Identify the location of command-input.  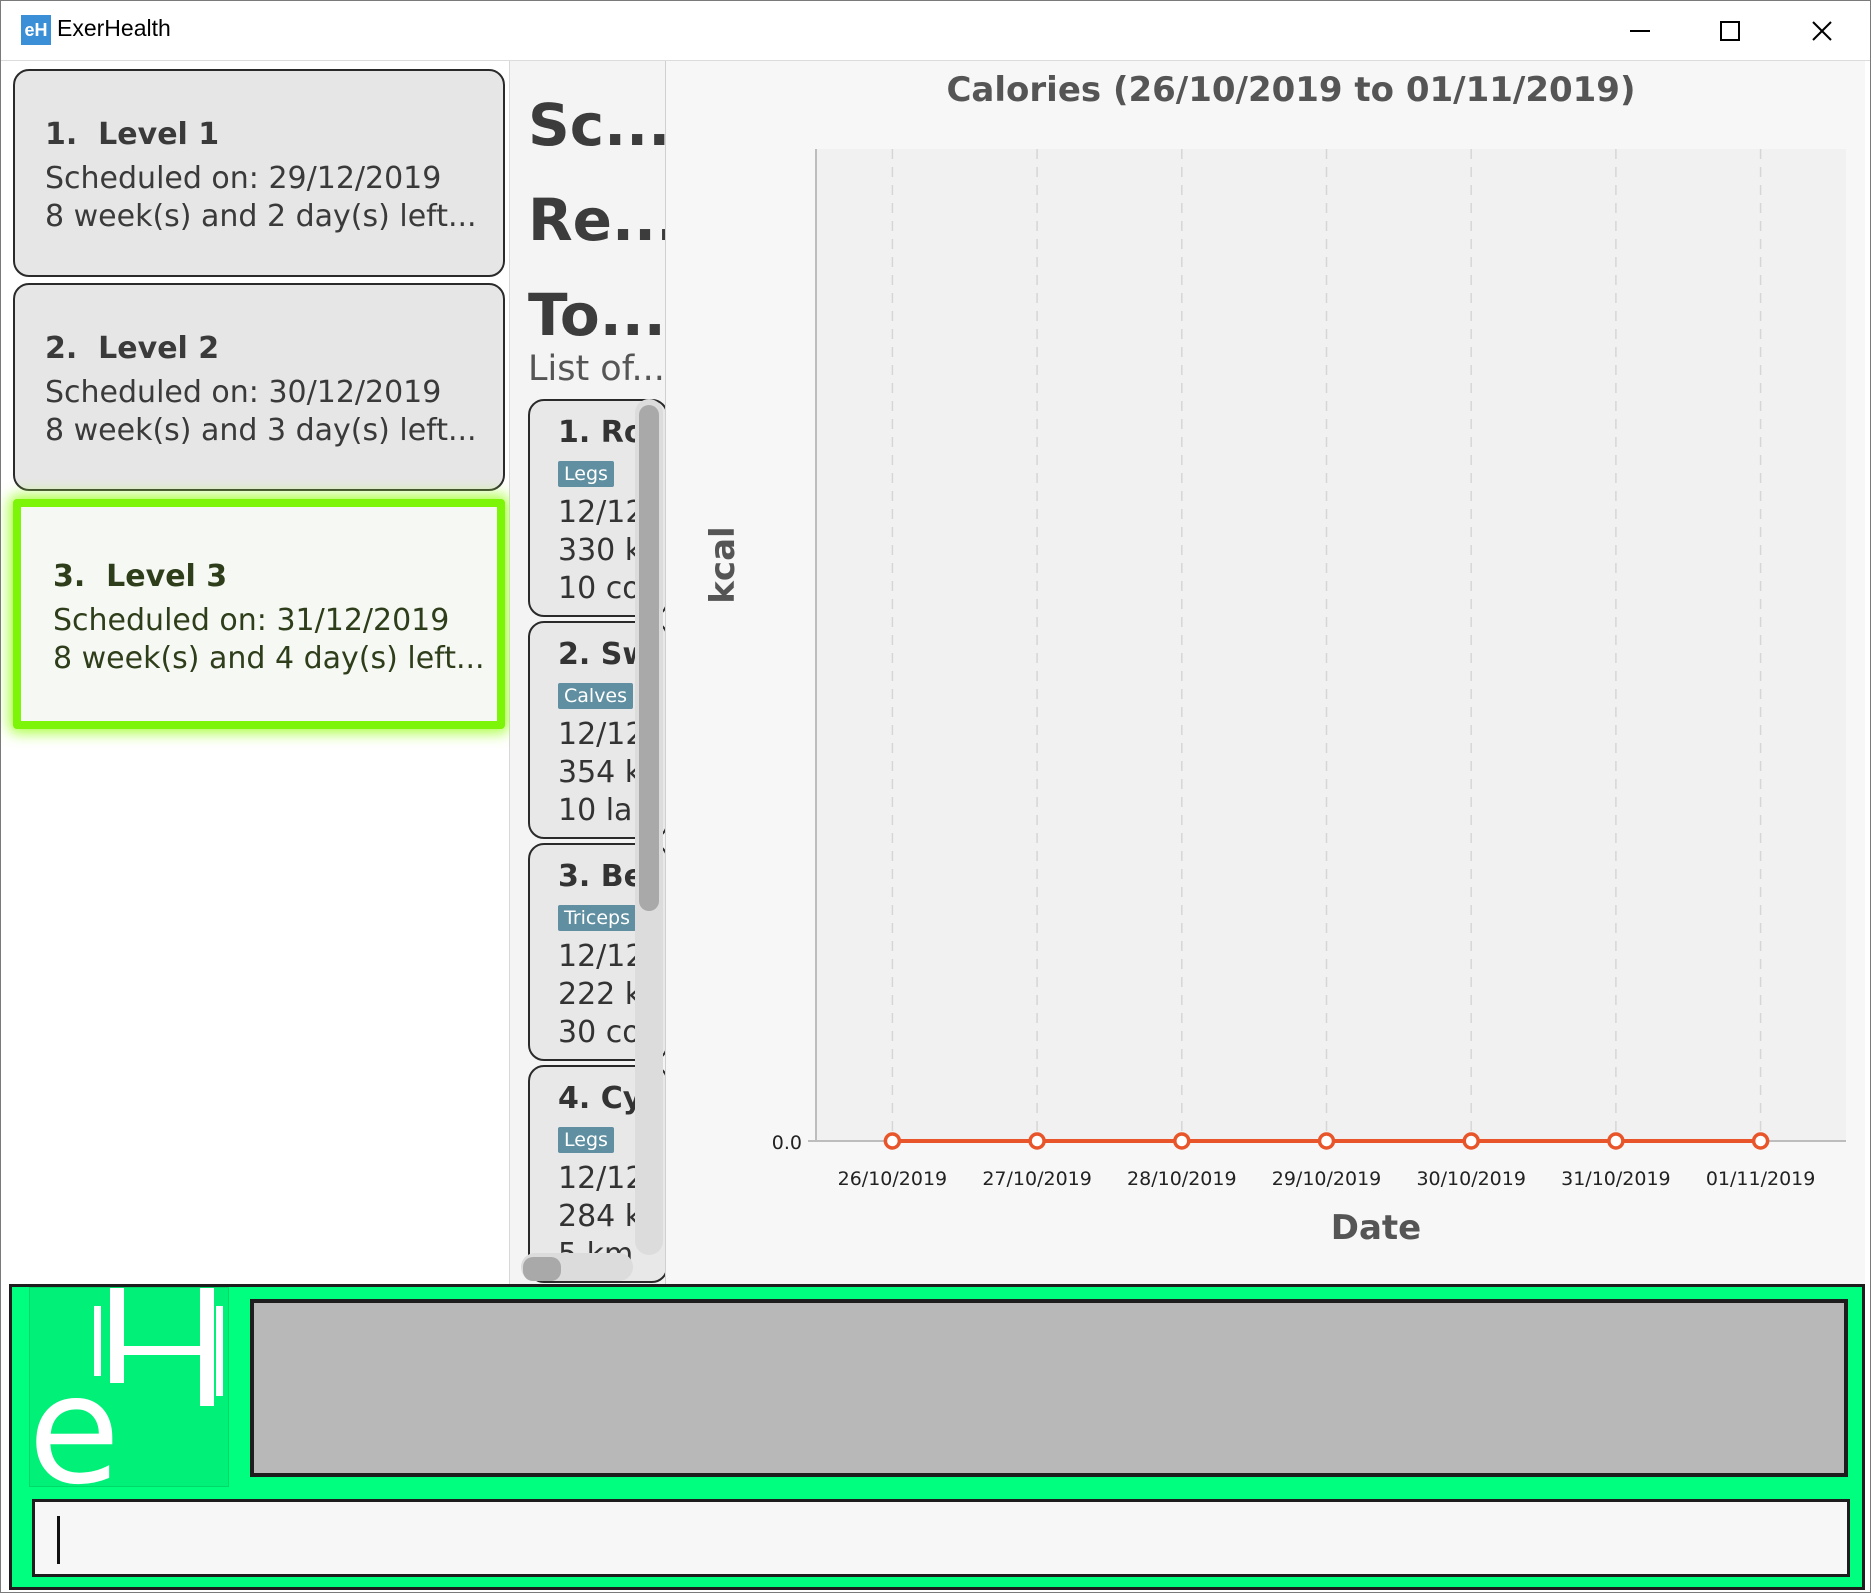
(941, 1538).